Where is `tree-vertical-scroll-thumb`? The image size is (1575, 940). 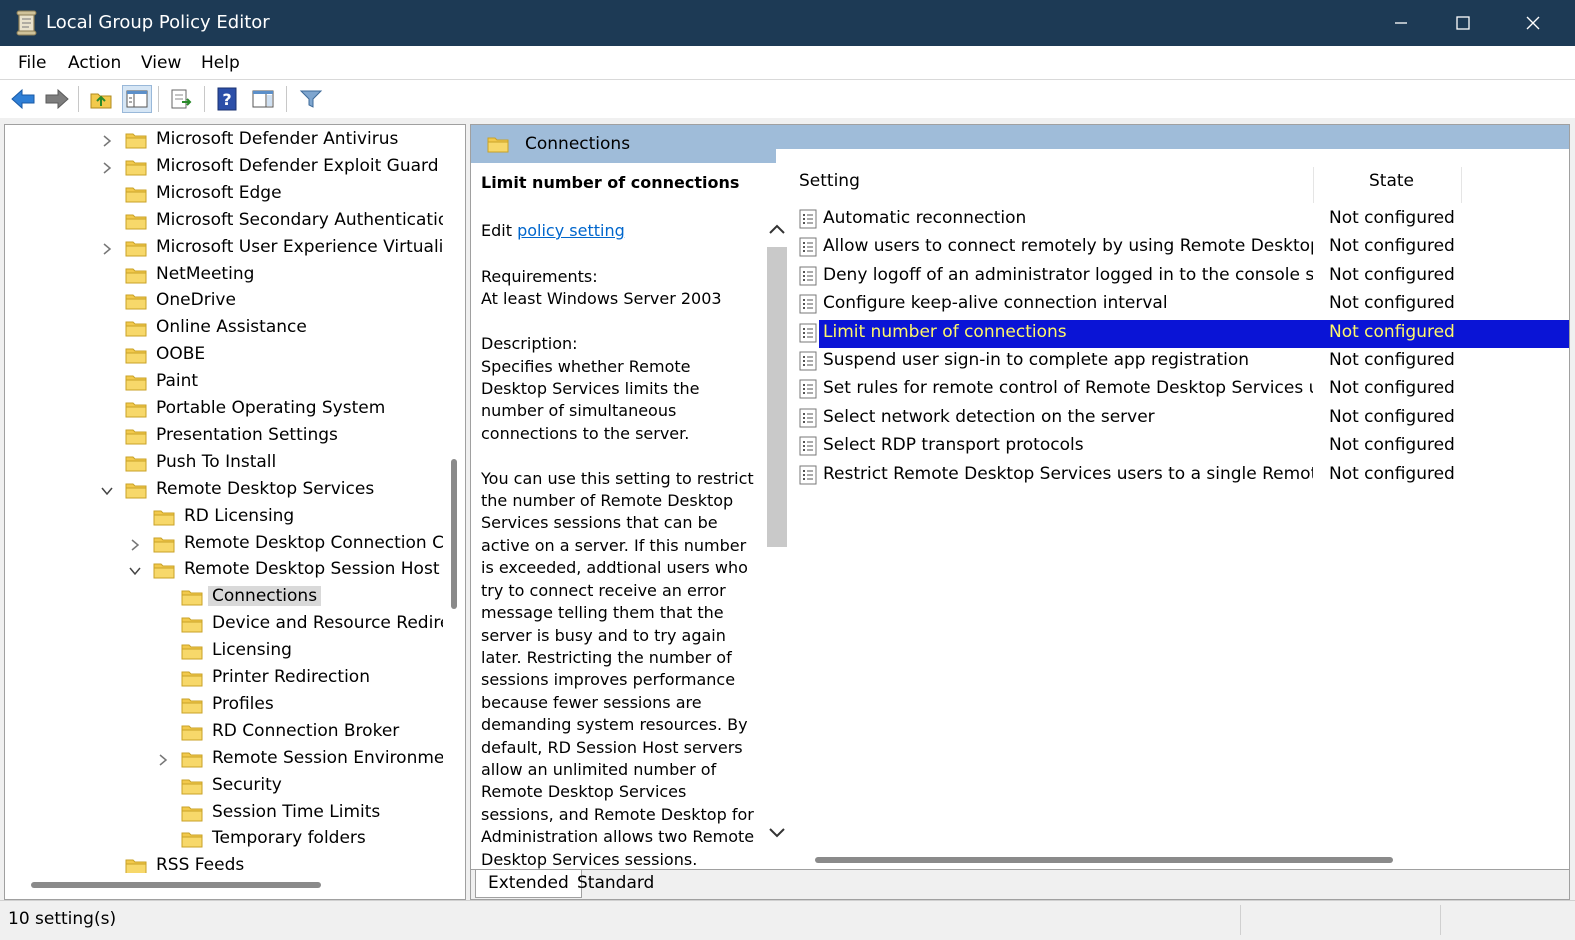 tree-vertical-scroll-thumb is located at coordinates (454, 534).